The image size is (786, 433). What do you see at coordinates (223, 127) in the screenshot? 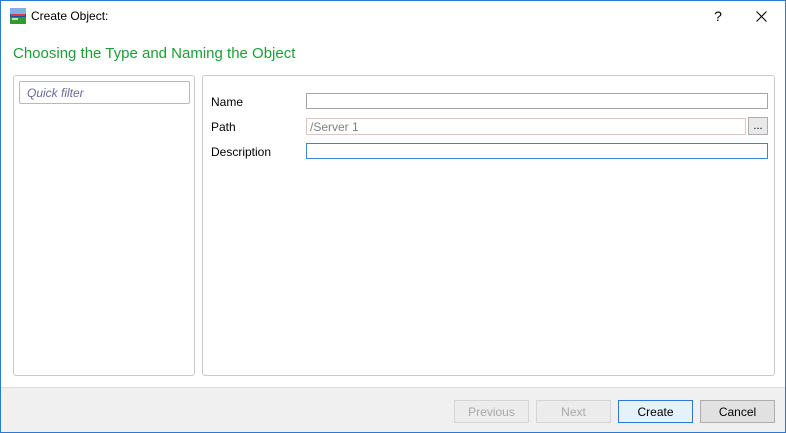
I see `path-label: Path` at bounding box center [223, 127].